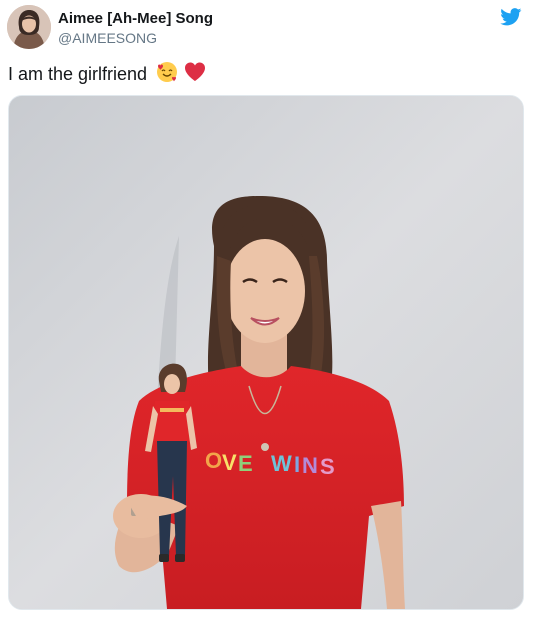 This screenshot has height=619, width=534. I want to click on svg-text: V, so click(229, 462).